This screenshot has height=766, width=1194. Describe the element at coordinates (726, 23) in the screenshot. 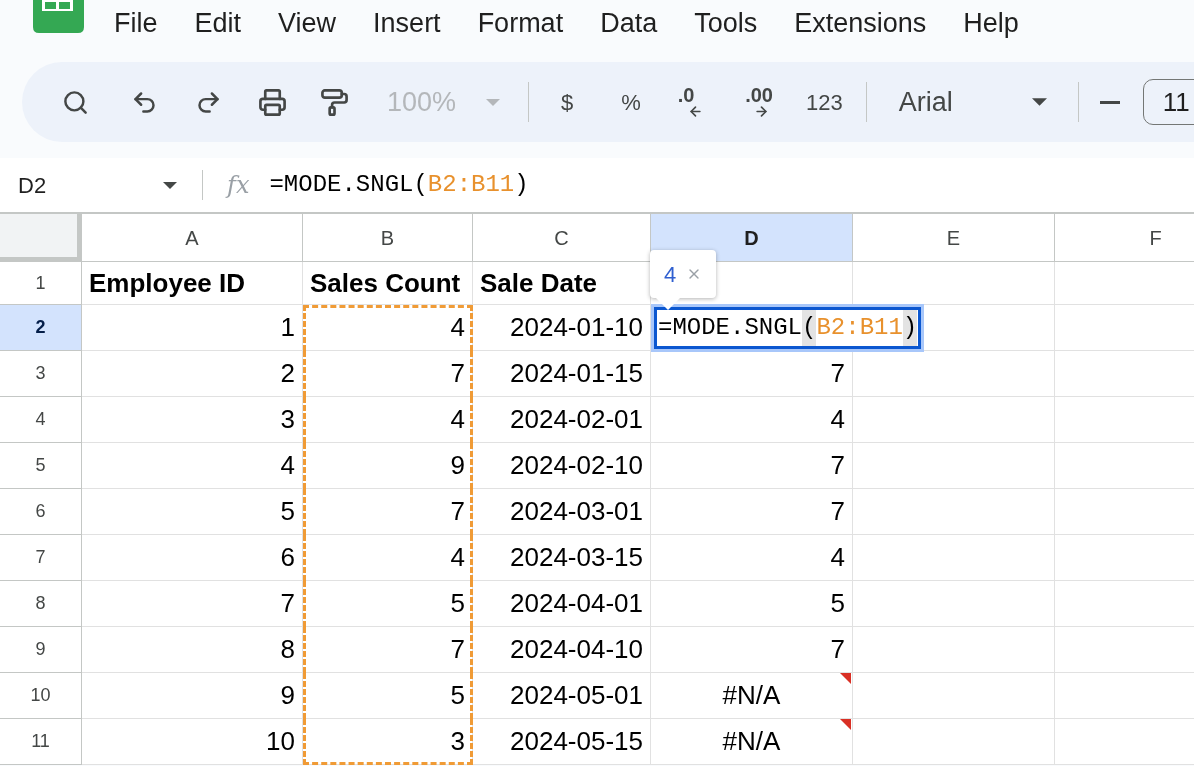

I see `menu-item: Tools` at that location.